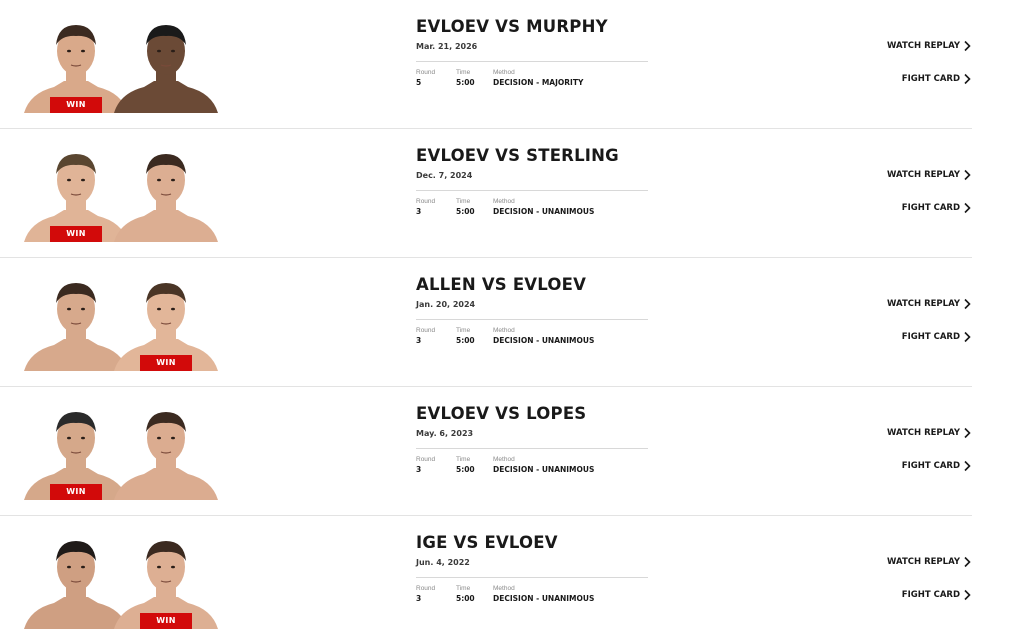  What do you see at coordinates (532, 156) in the screenshot?
I see `fight-headline: EVLOEV VS STERLING` at bounding box center [532, 156].